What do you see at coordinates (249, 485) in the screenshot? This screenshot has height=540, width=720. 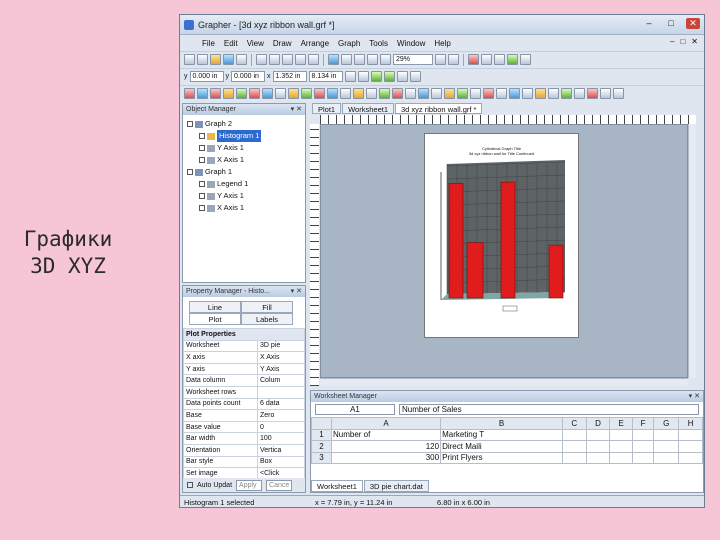 I see `apply-button: Apply` at bounding box center [249, 485].